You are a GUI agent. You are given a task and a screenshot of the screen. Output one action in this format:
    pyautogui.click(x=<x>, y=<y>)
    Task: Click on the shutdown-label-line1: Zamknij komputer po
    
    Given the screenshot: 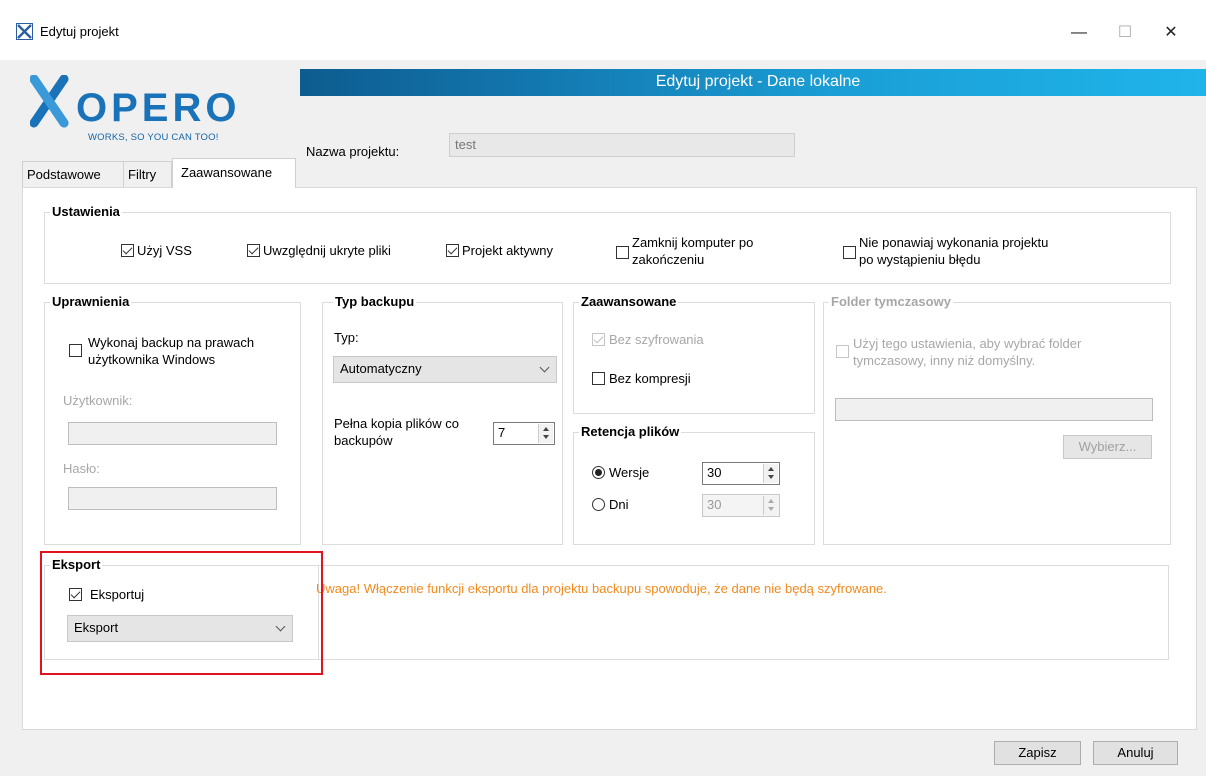 What is the action you would take?
    pyautogui.click(x=693, y=242)
    